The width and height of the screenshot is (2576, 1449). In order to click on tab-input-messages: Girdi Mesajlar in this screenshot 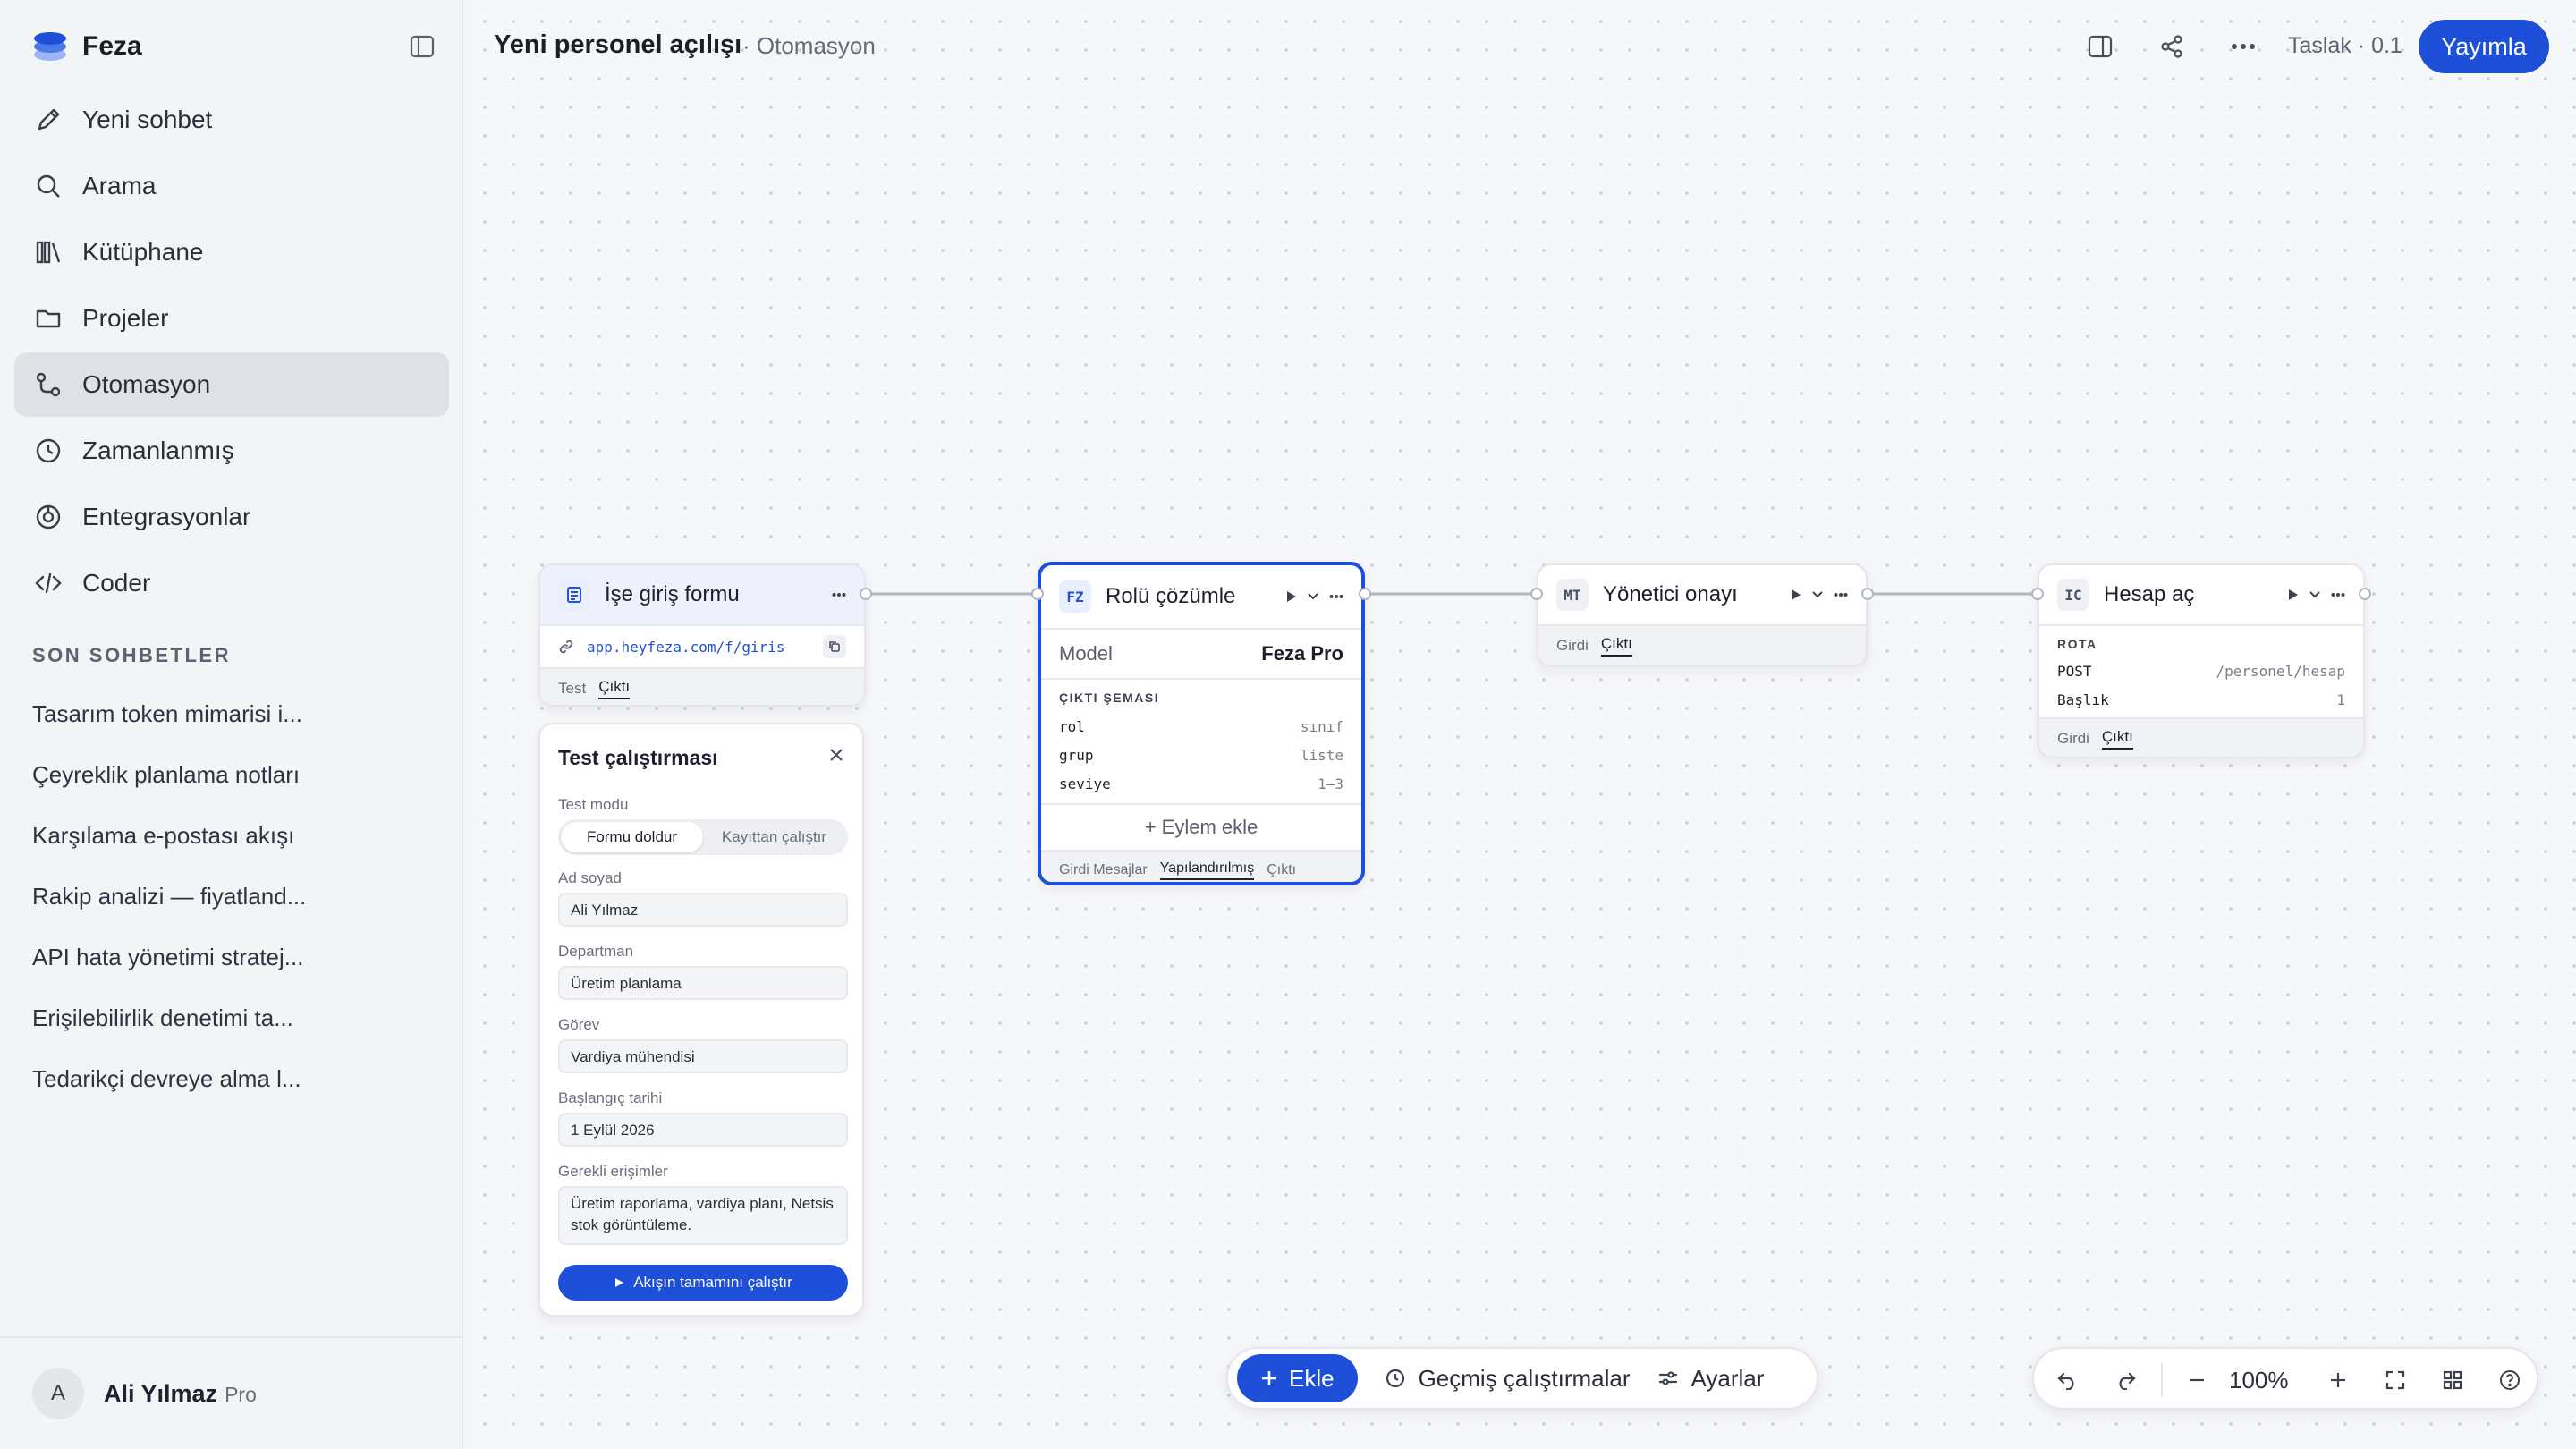, I will do `click(1103, 870)`.